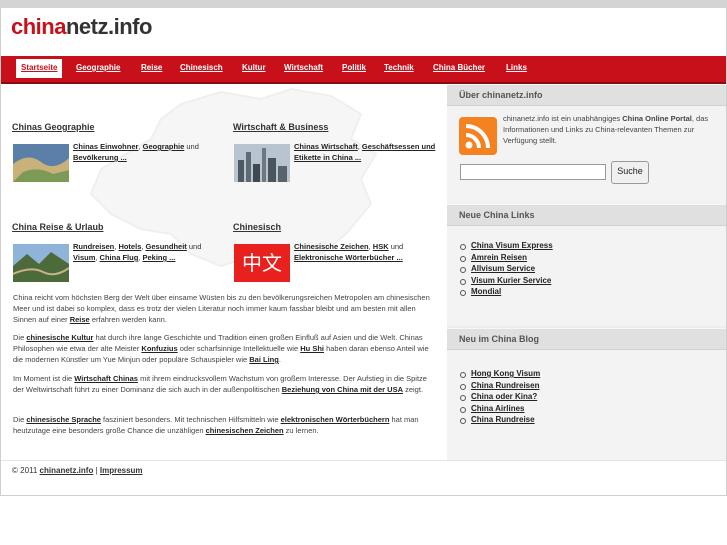  I want to click on link-hotels: Hotels, so click(129, 246).